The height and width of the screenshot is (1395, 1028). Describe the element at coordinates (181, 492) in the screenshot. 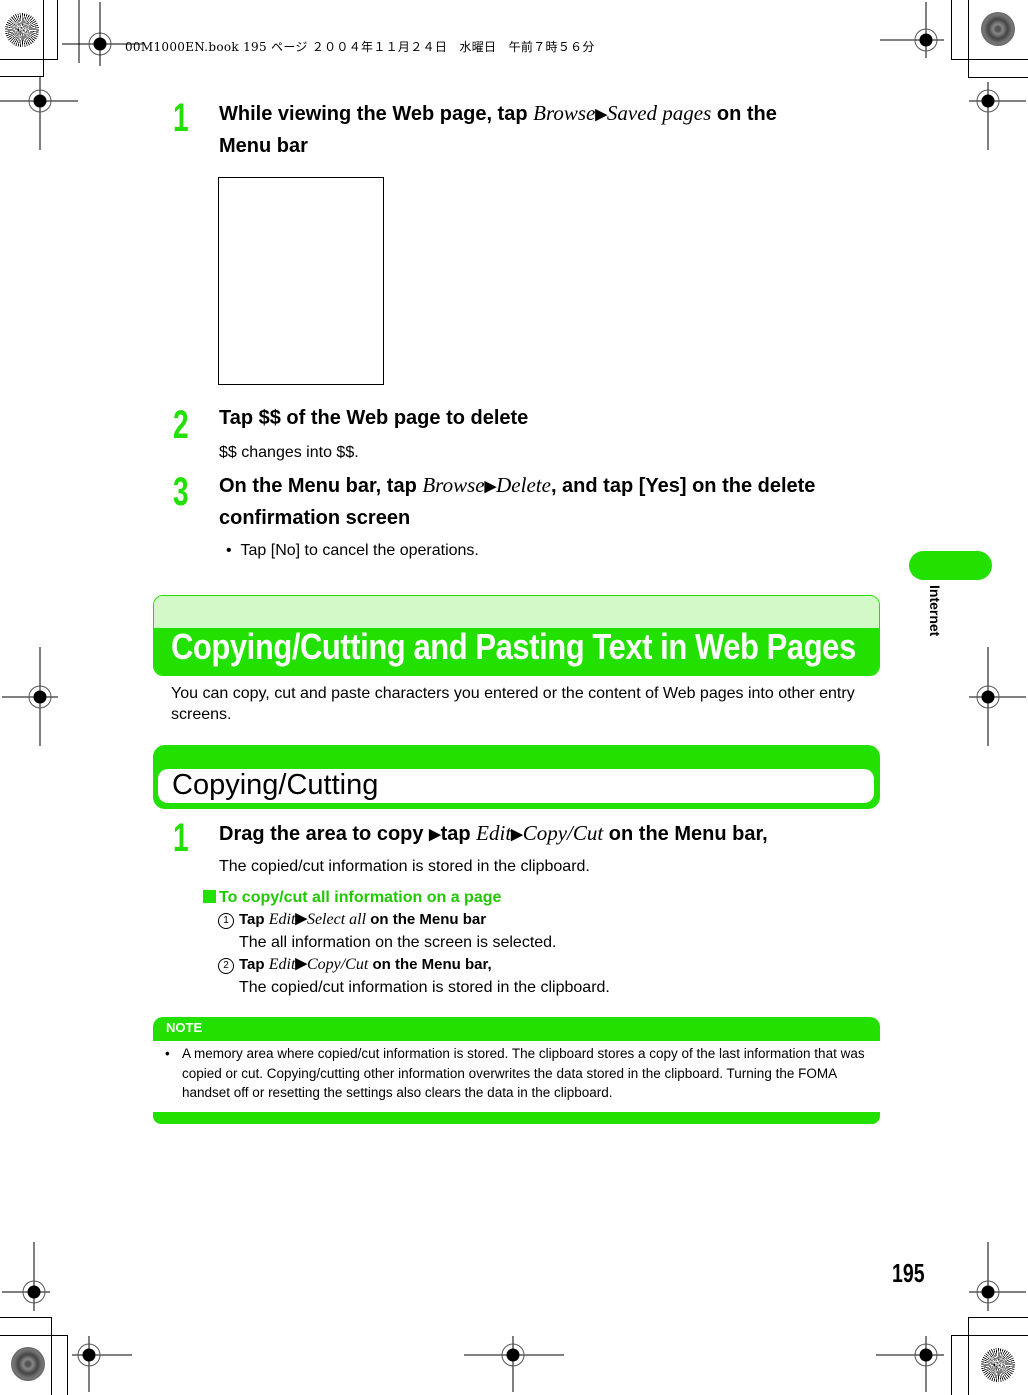

I see `step-number: 3` at that location.